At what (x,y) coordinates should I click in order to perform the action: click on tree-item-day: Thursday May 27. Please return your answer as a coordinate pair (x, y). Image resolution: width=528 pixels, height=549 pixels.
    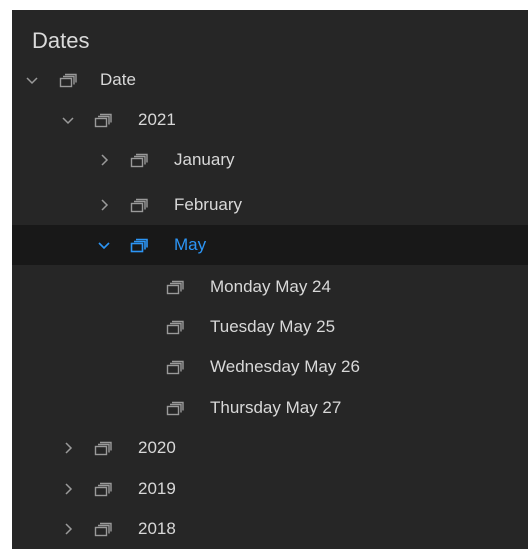
    Looking at the image, I should click on (270, 408).